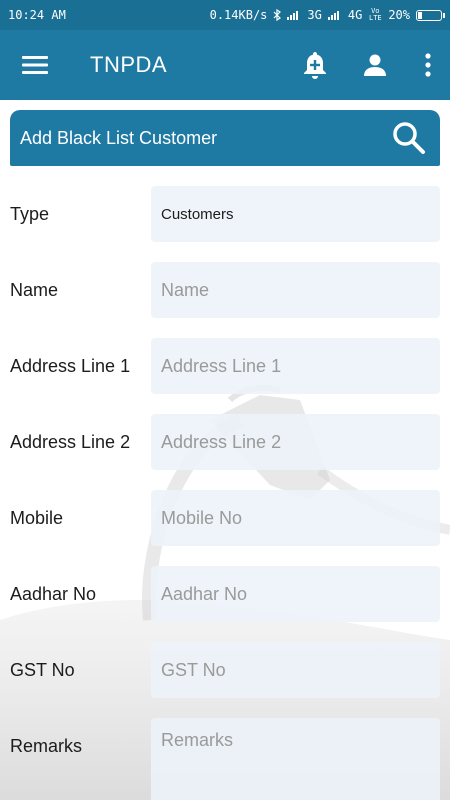  Describe the element at coordinates (30, 214) in the screenshot. I see `type-label: Type` at that location.